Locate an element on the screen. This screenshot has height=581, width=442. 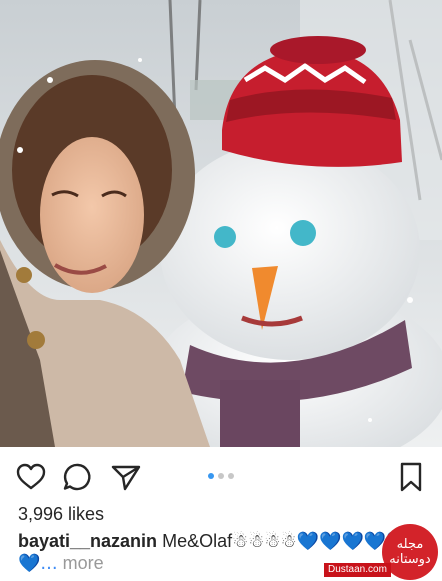
save-button is located at coordinates (411, 477).